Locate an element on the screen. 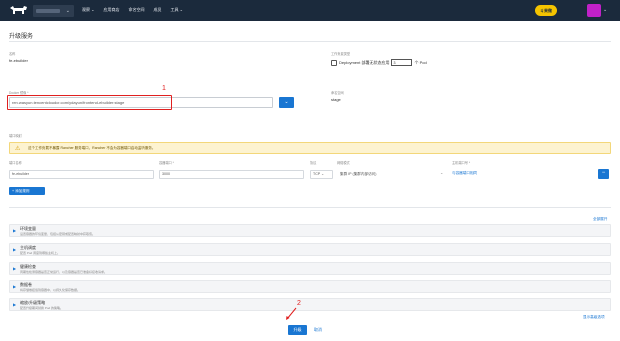  section-scaling-policy: ▶ 缩放/升级策略 配置升级期间替换 Pod 的策略。 is located at coordinates (310, 304).